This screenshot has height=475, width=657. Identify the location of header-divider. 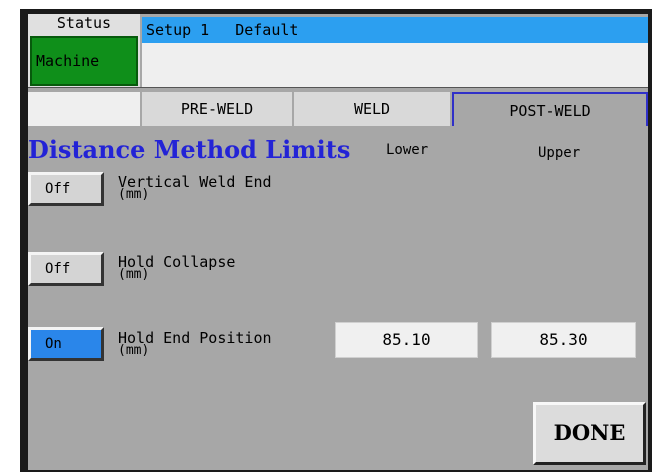
(338, 87).